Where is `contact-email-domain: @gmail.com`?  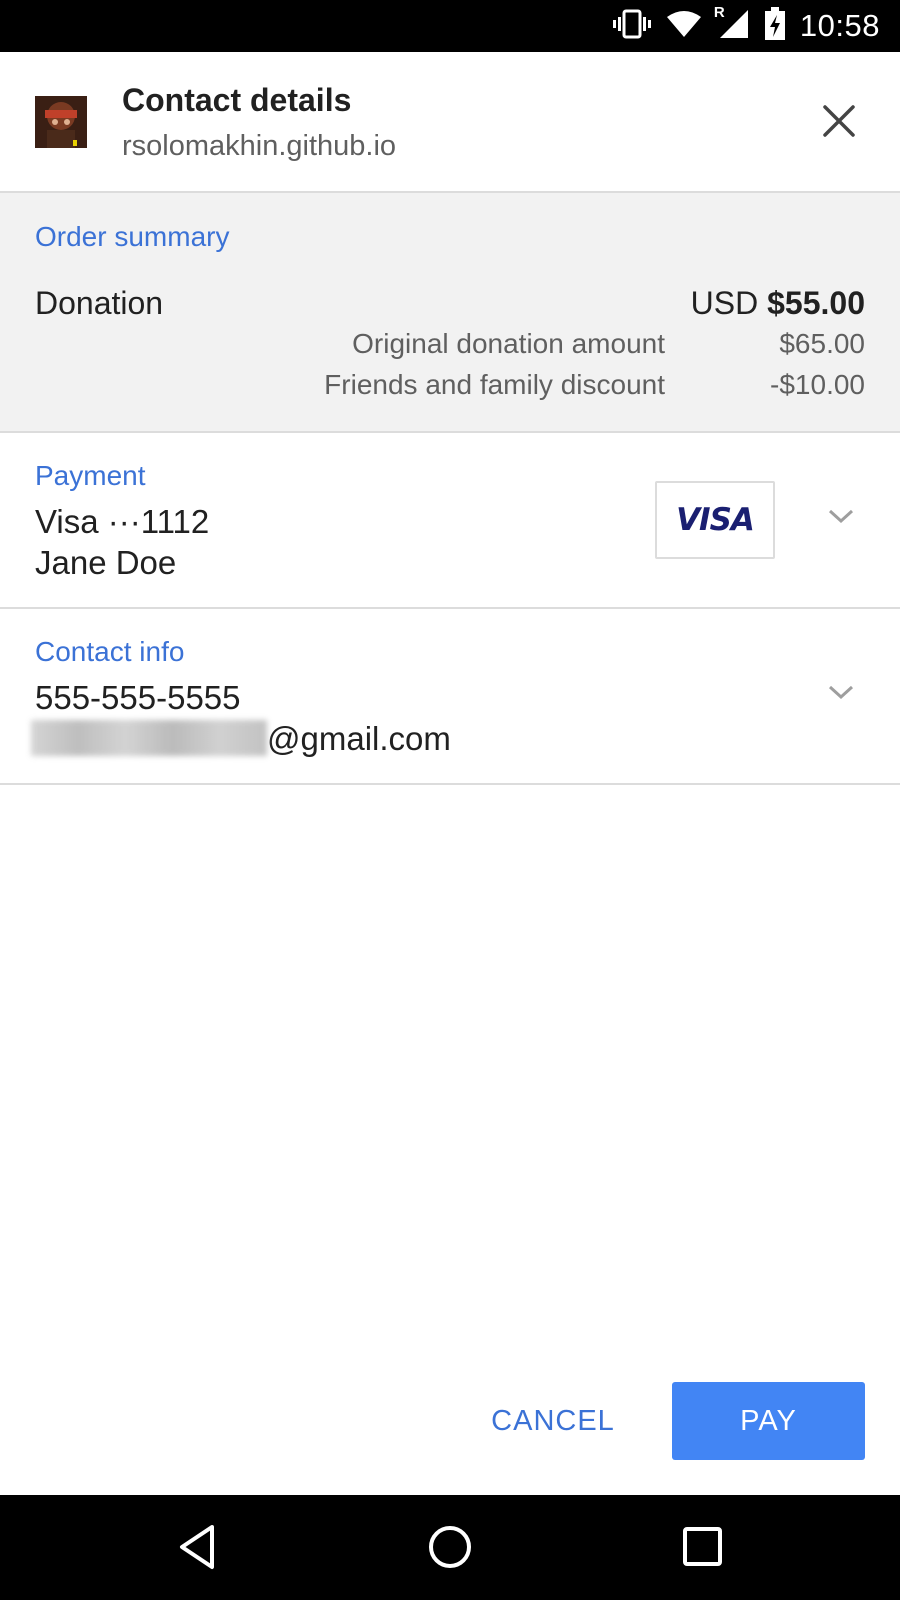
contact-email-domain: @gmail.com is located at coordinates (359, 738).